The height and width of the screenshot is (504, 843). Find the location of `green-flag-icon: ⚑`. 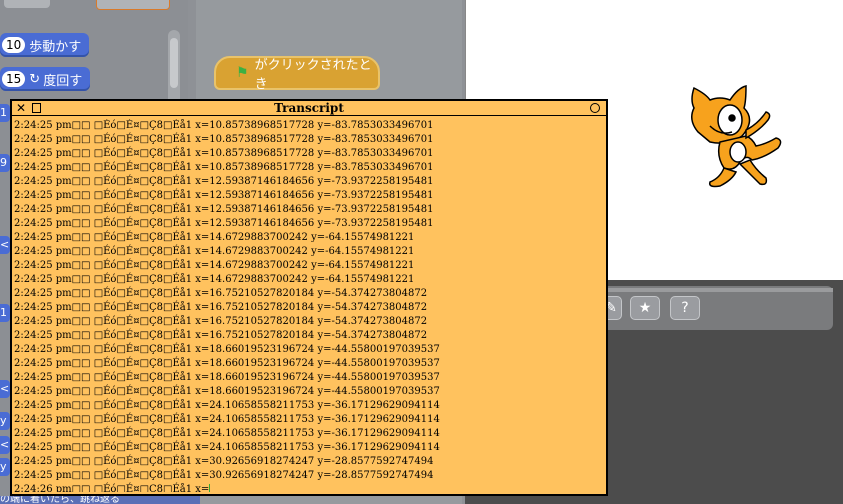

green-flag-icon: ⚑ is located at coordinates (242, 73).